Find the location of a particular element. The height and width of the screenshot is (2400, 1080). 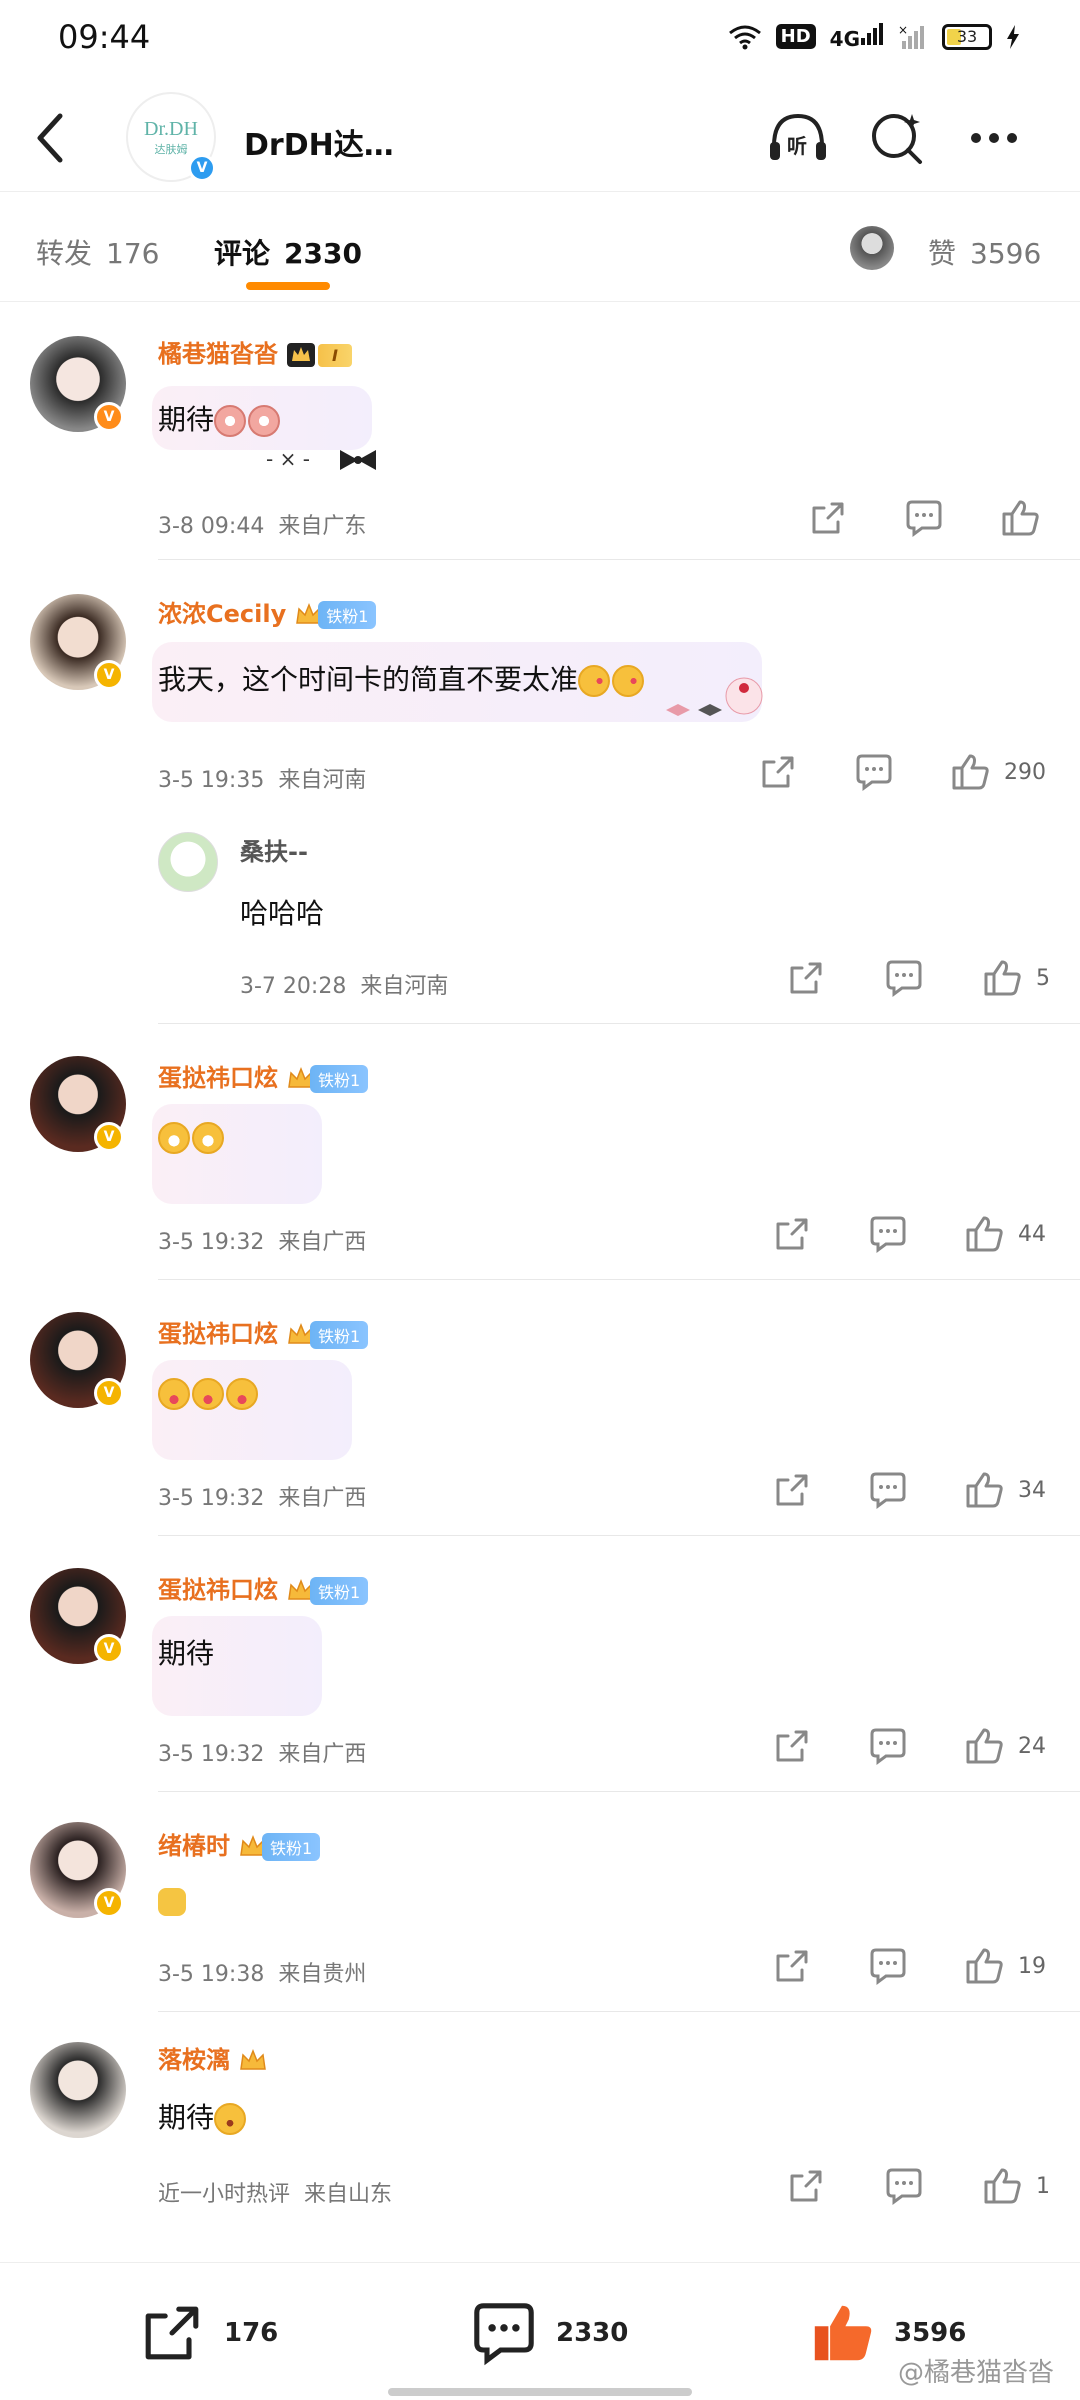

rank-badge: I is located at coordinates (335, 355).